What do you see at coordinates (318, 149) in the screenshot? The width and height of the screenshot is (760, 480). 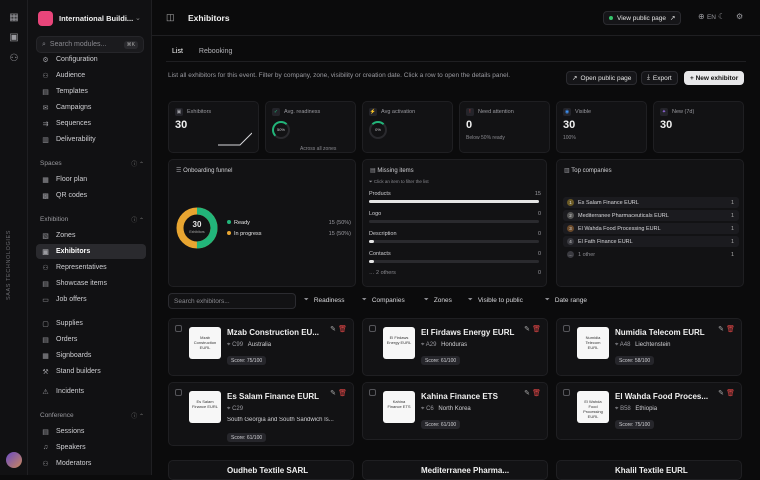 I see `stat-sub: Across all zones` at bounding box center [318, 149].